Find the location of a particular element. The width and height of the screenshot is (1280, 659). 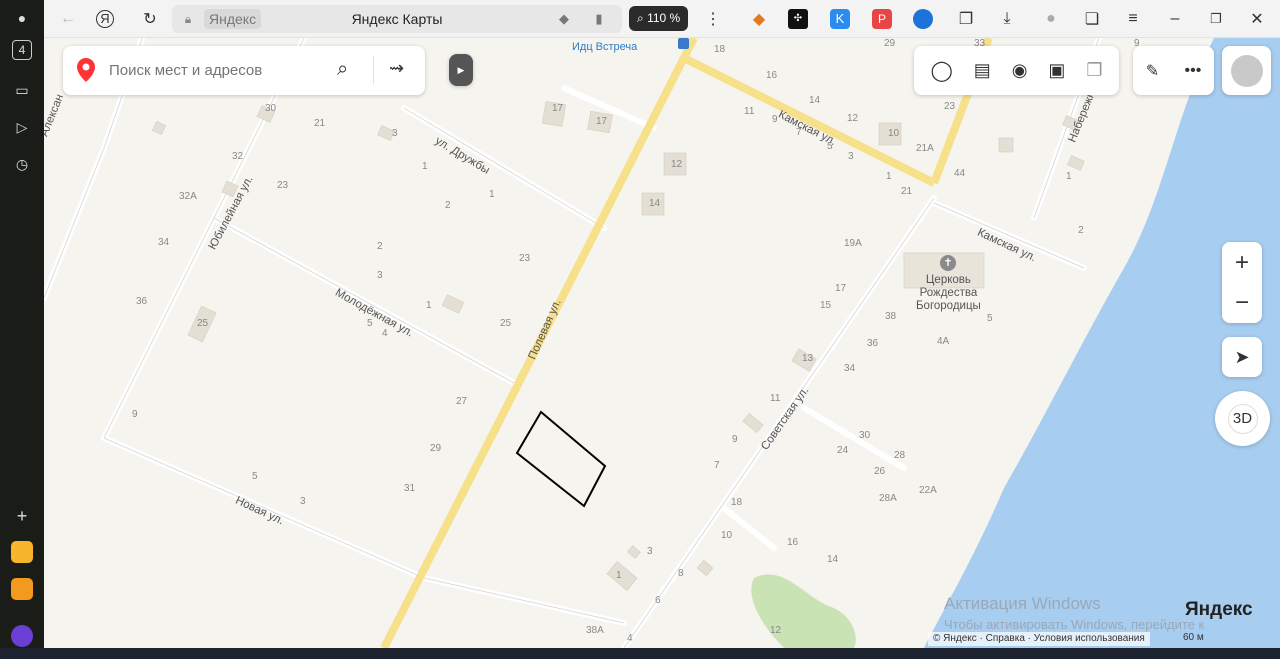

metamask-icon: ◆ is located at coordinates (759, 19).